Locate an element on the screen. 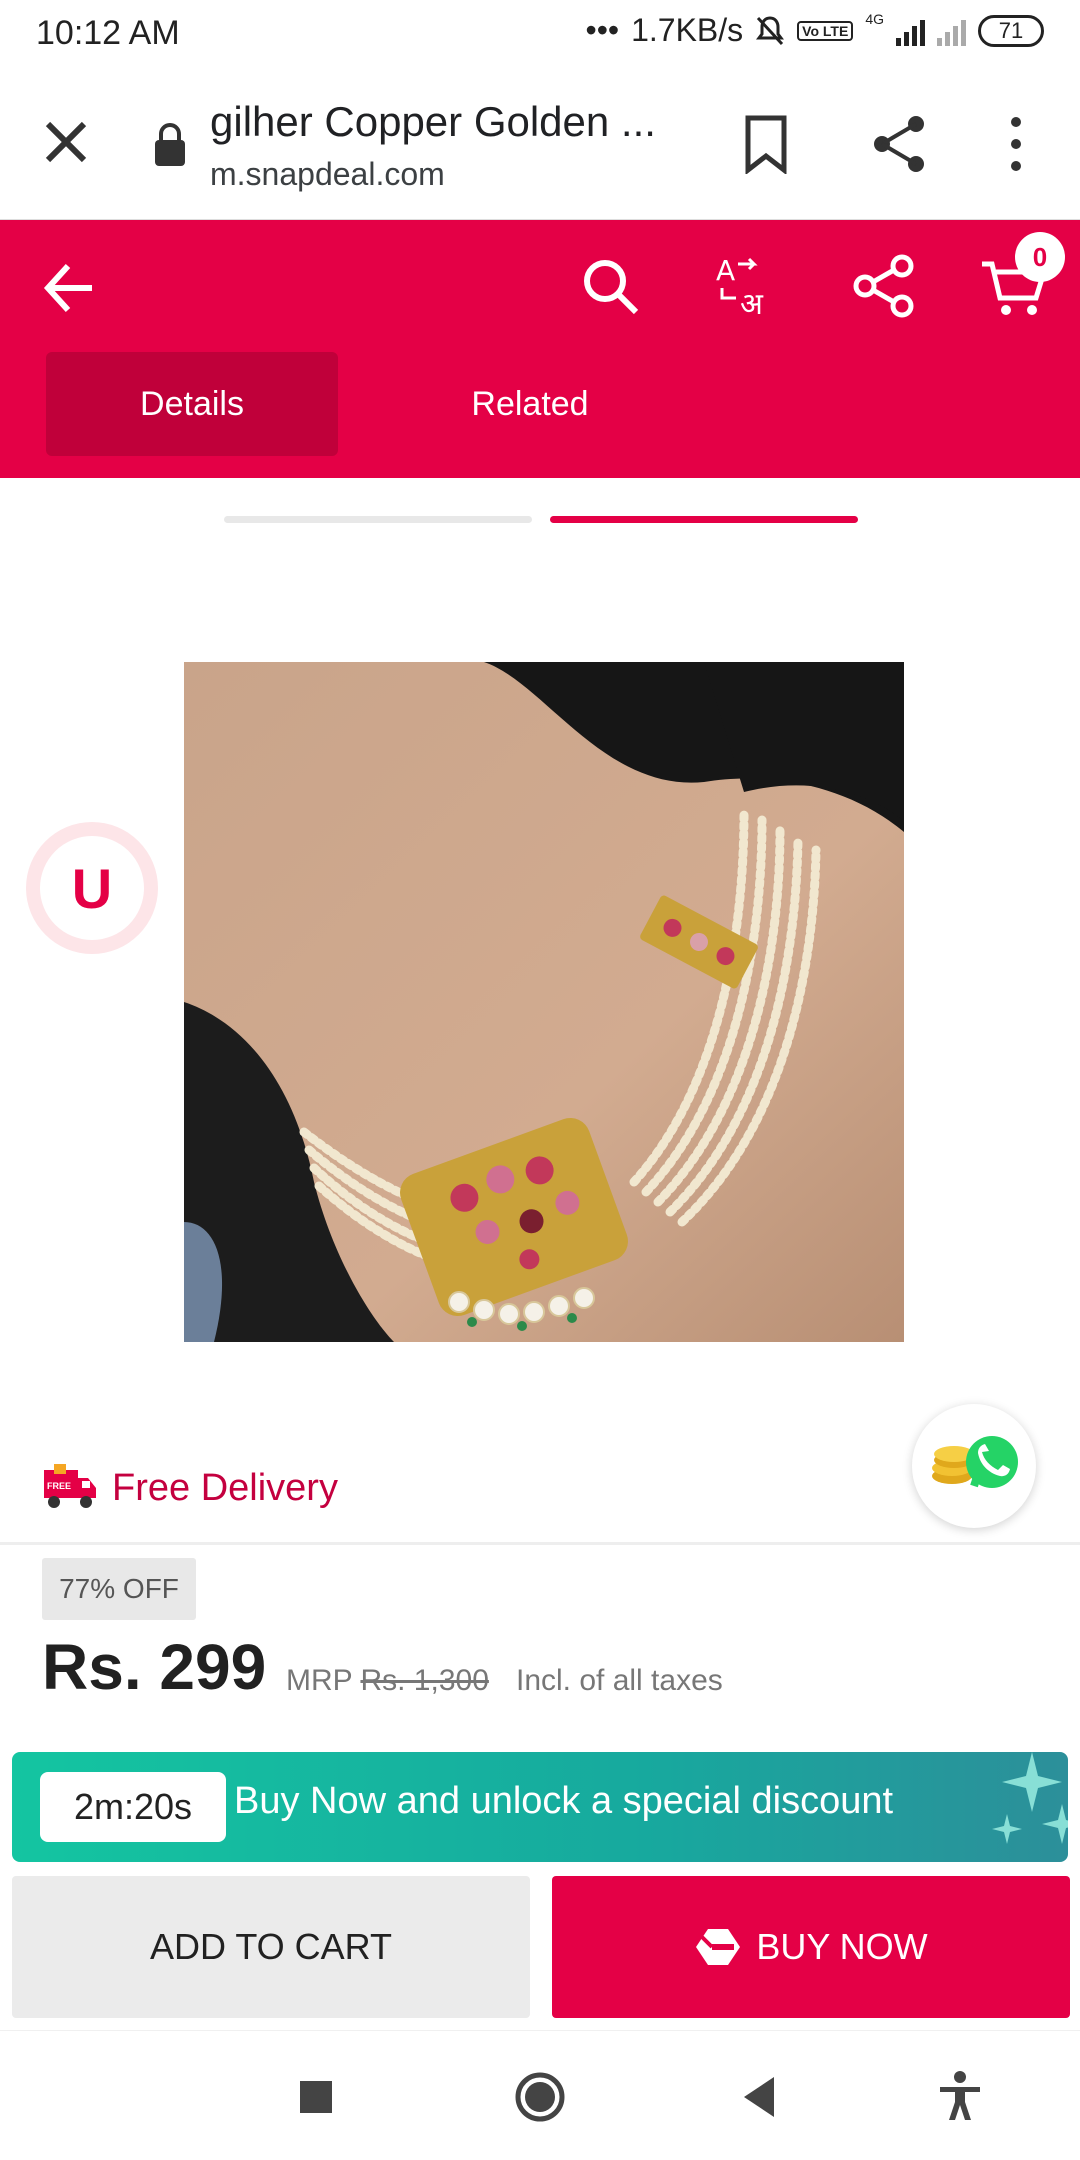  browser-url-bar: gilher Copper Golden ... m.snapdeal.com is located at coordinates (540, 145).